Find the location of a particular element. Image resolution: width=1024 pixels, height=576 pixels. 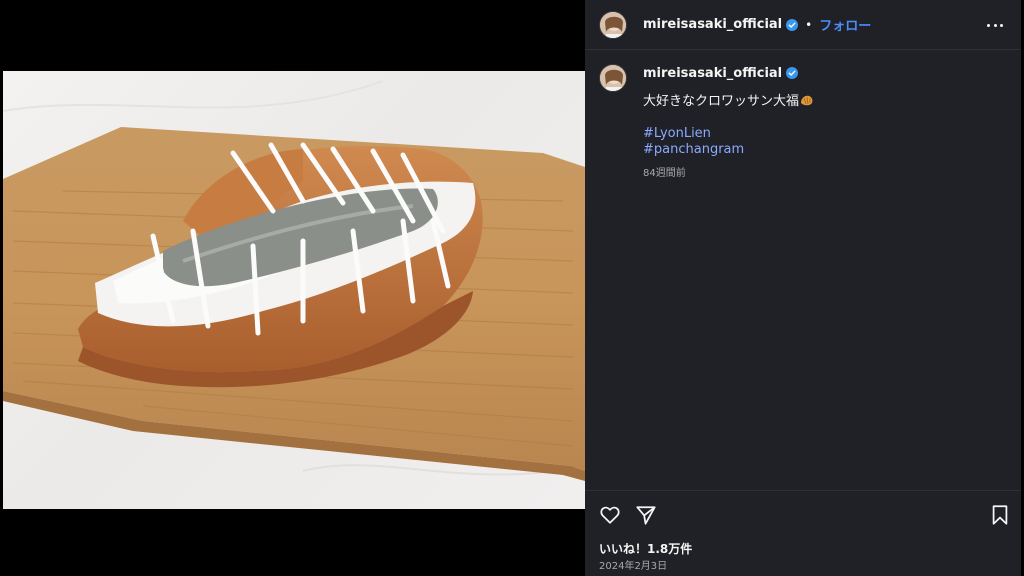

hashtag-list: #LyonLien #panchangram is located at coordinates (728, 142).